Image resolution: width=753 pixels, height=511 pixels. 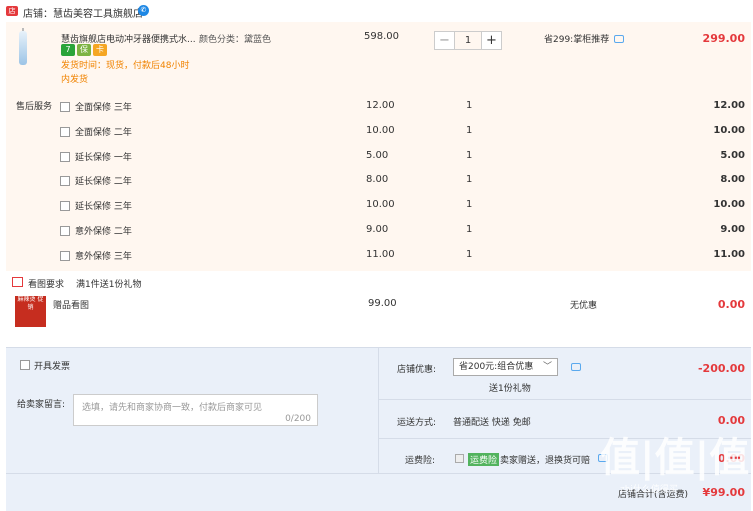 I want to click on service-price: 9.00, so click(x=377, y=229).